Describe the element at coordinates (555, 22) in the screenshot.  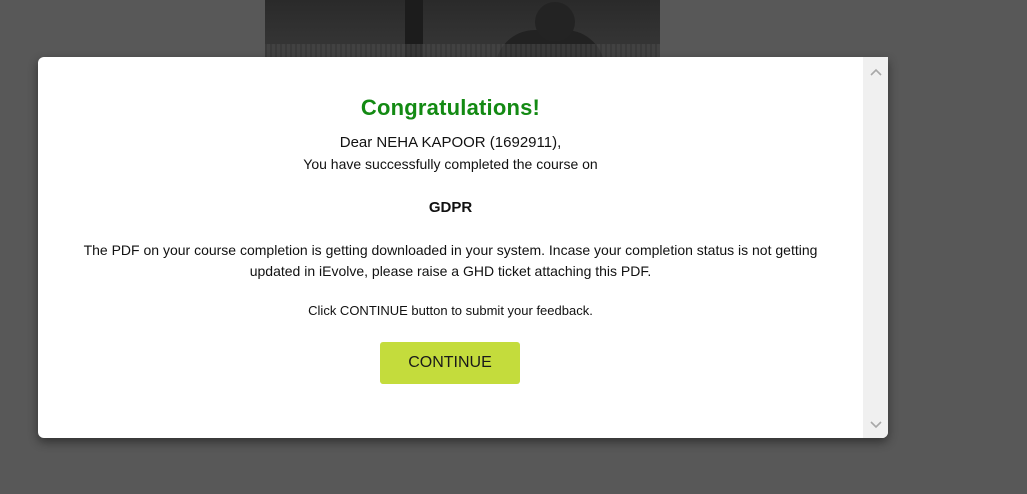
I see `background-person-silhouette-head` at that location.